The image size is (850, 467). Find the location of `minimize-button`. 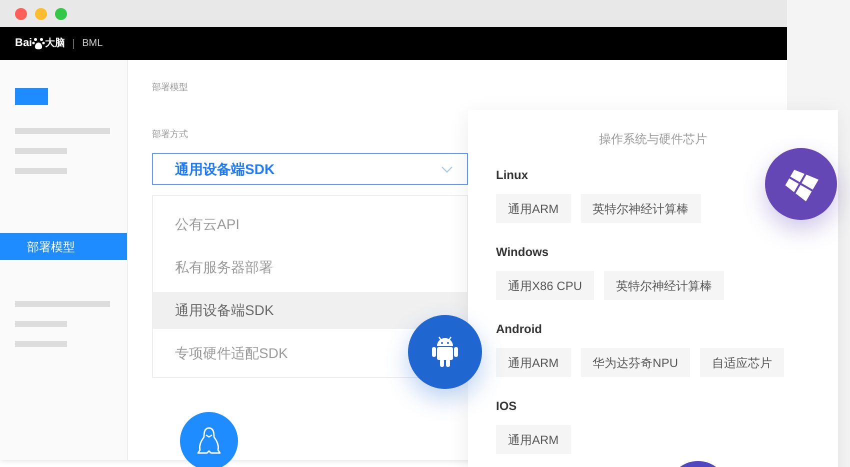

minimize-button is located at coordinates (41, 14).